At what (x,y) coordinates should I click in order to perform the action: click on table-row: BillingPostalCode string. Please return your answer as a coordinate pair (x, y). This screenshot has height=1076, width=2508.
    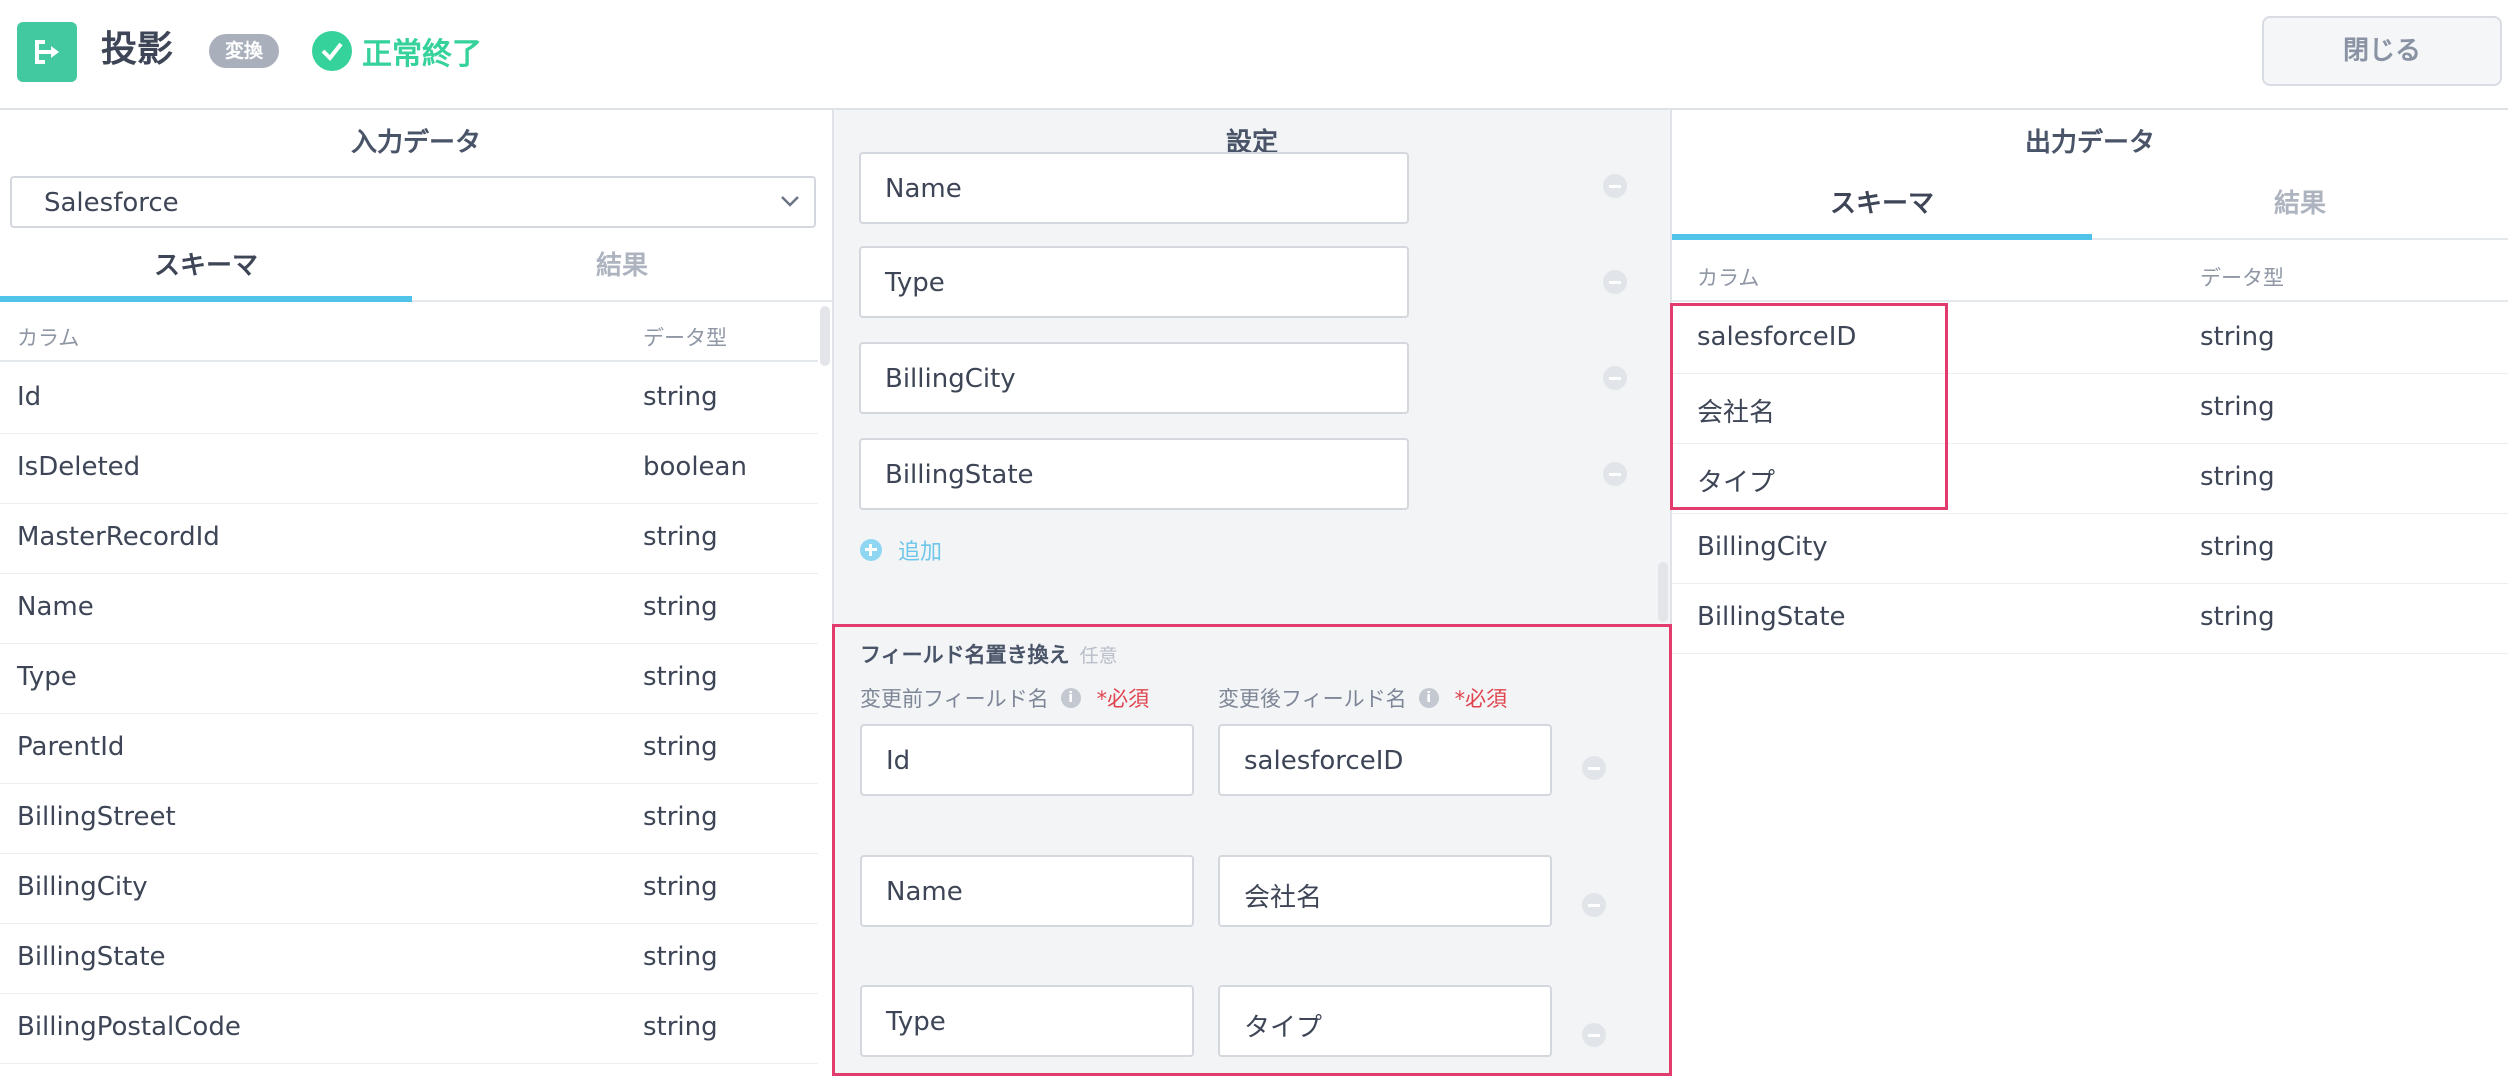
    Looking at the image, I should click on (409, 1029).